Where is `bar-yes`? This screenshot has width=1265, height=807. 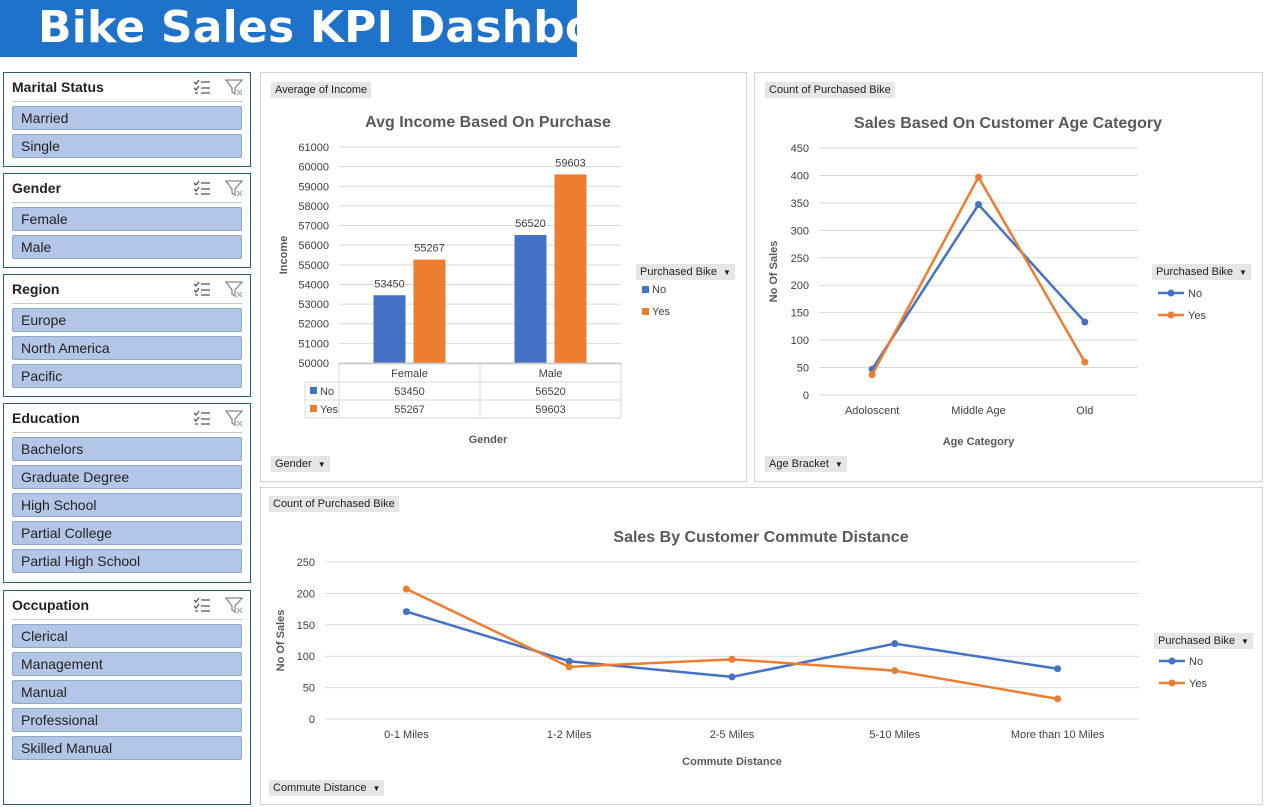 bar-yes is located at coordinates (570, 268).